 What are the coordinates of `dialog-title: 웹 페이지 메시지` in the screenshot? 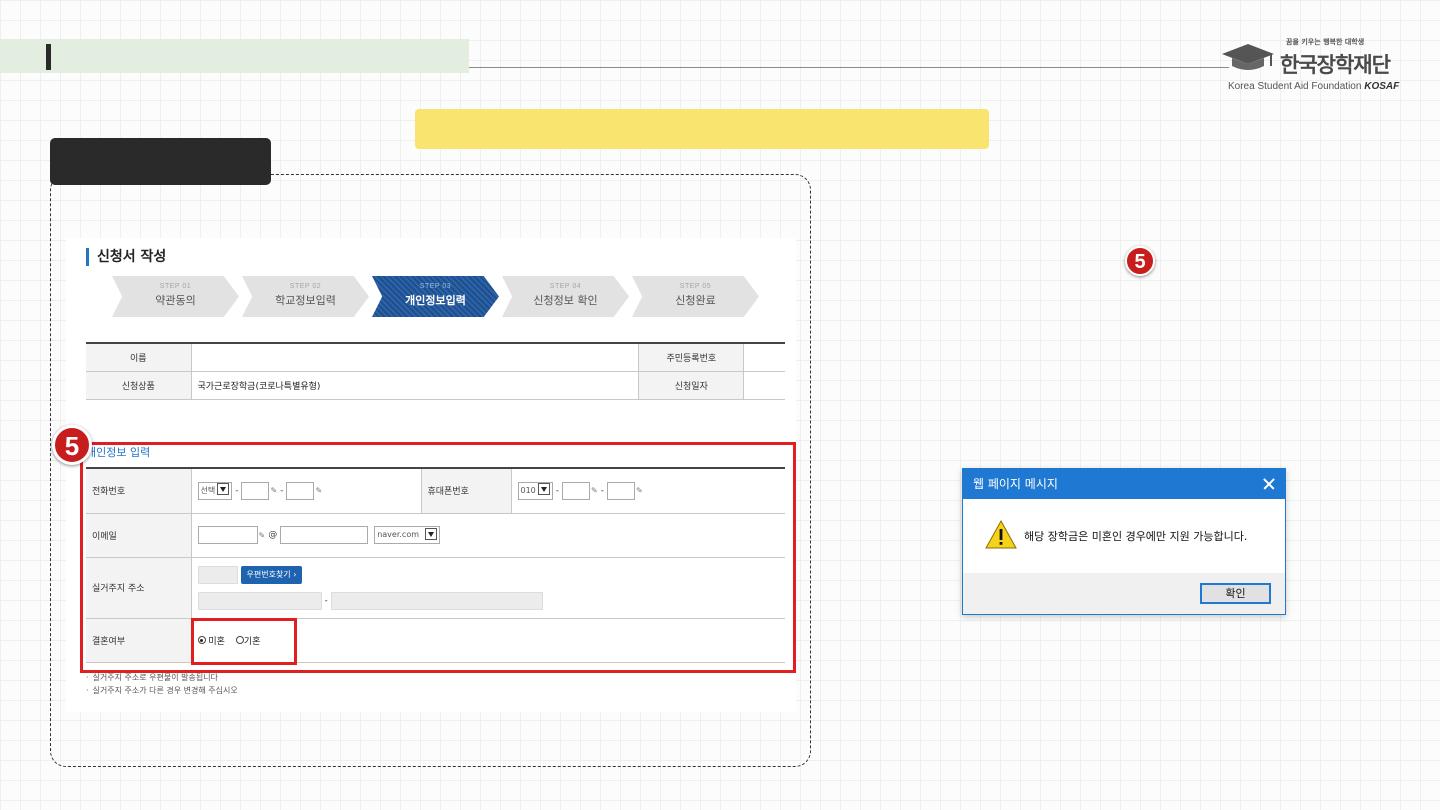 It's located at (1124, 484).